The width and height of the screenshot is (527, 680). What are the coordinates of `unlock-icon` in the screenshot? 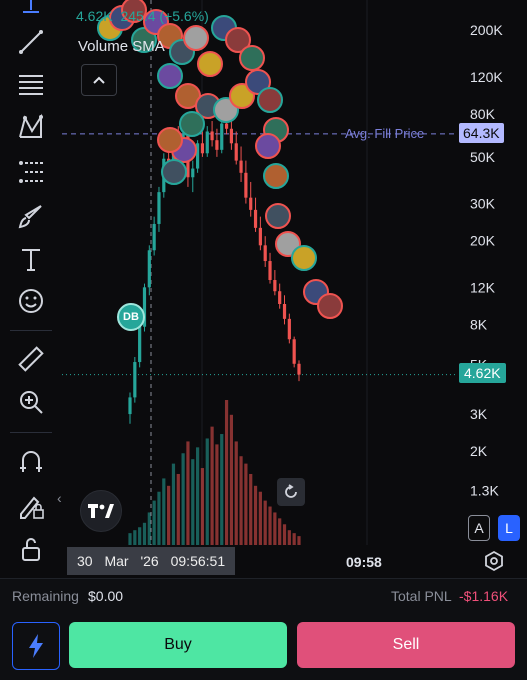 It's located at (31, 549).